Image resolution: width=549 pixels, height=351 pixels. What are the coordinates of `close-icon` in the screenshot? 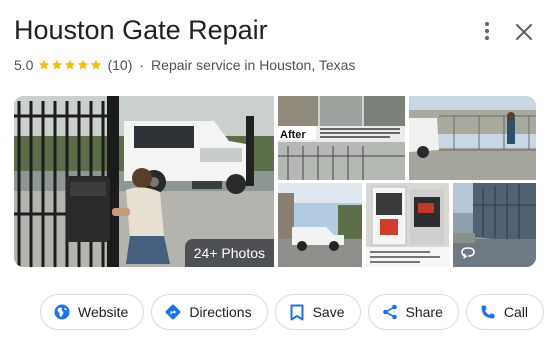 It's located at (524, 32).